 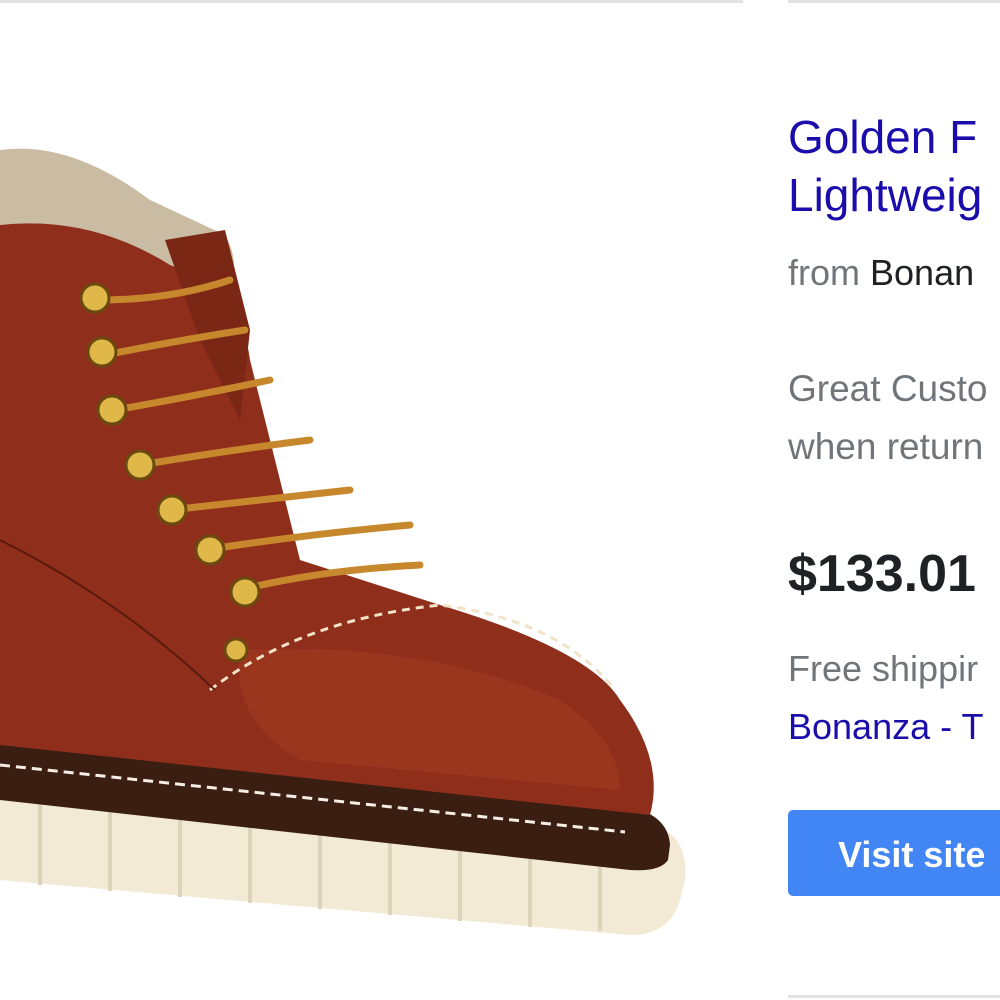 I want to click on merchant-name: Bonan, so click(x=922, y=272).